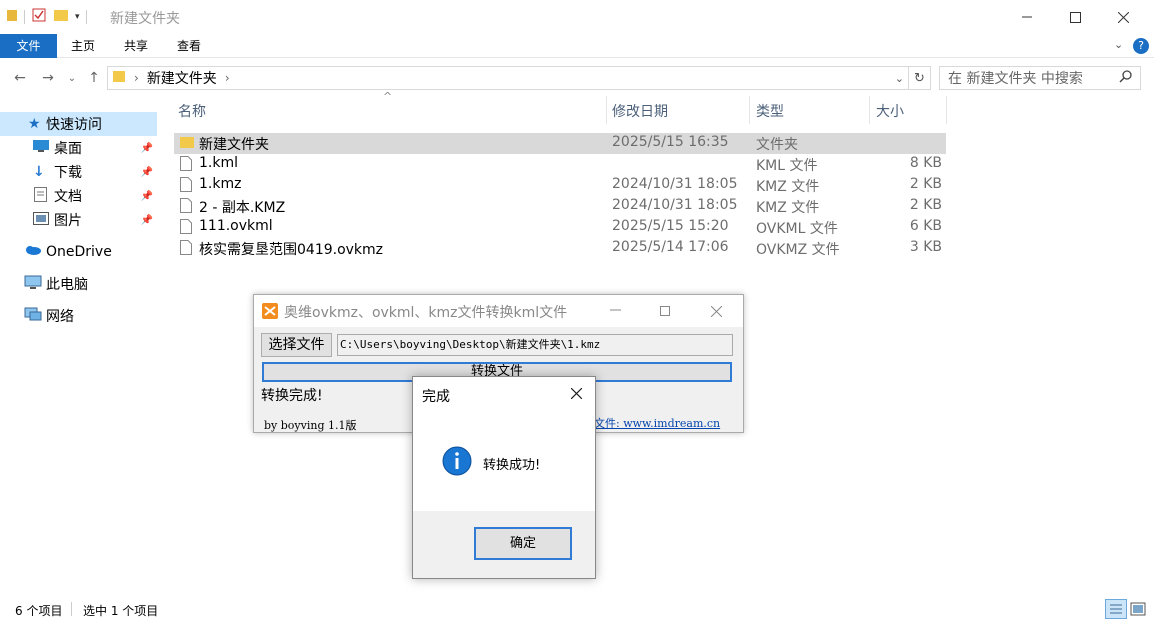 The image size is (1154, 623). I want to click on column-header-name: 名称, so click(192, 112).